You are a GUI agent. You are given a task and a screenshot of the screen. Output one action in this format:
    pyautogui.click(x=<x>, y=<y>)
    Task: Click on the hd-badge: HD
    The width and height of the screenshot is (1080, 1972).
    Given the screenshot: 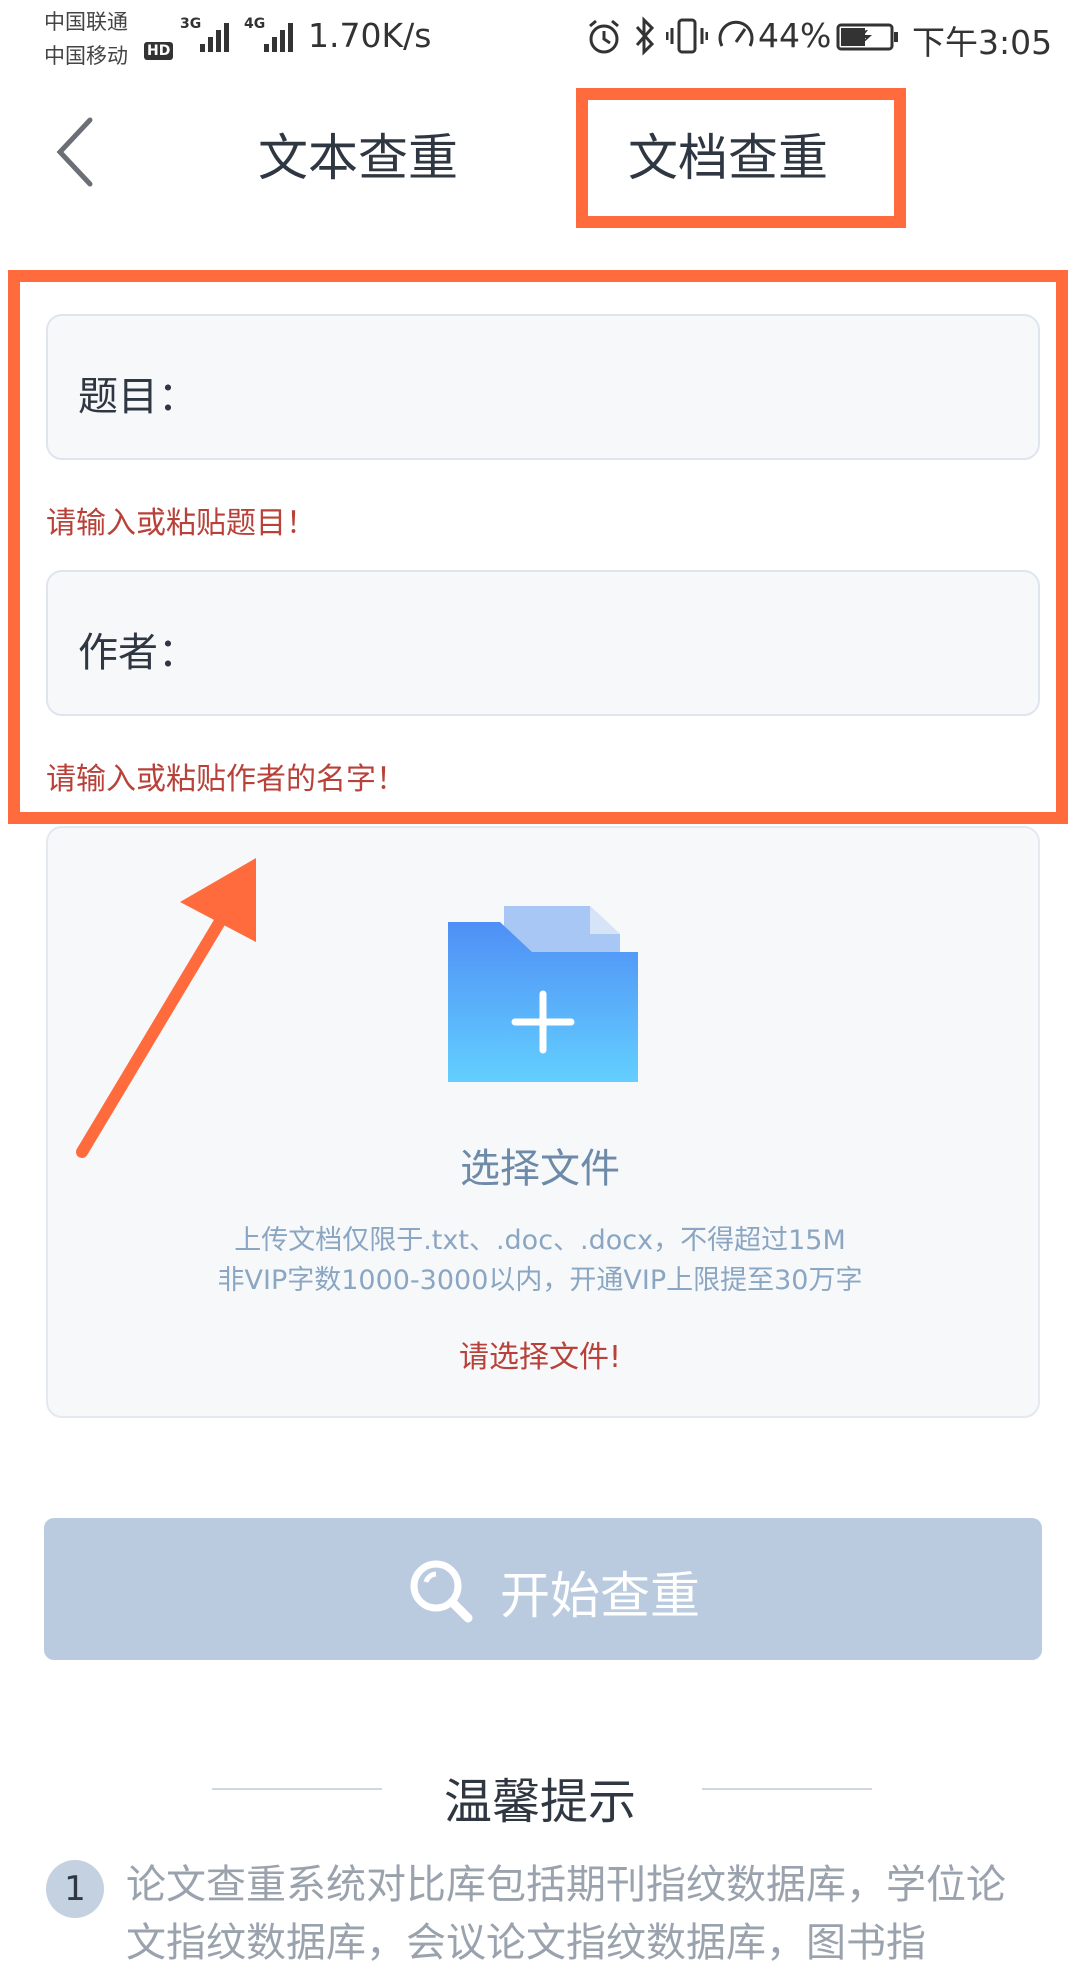 What is the action you would take?
    pyautogui.click(x=159, y=51)
    